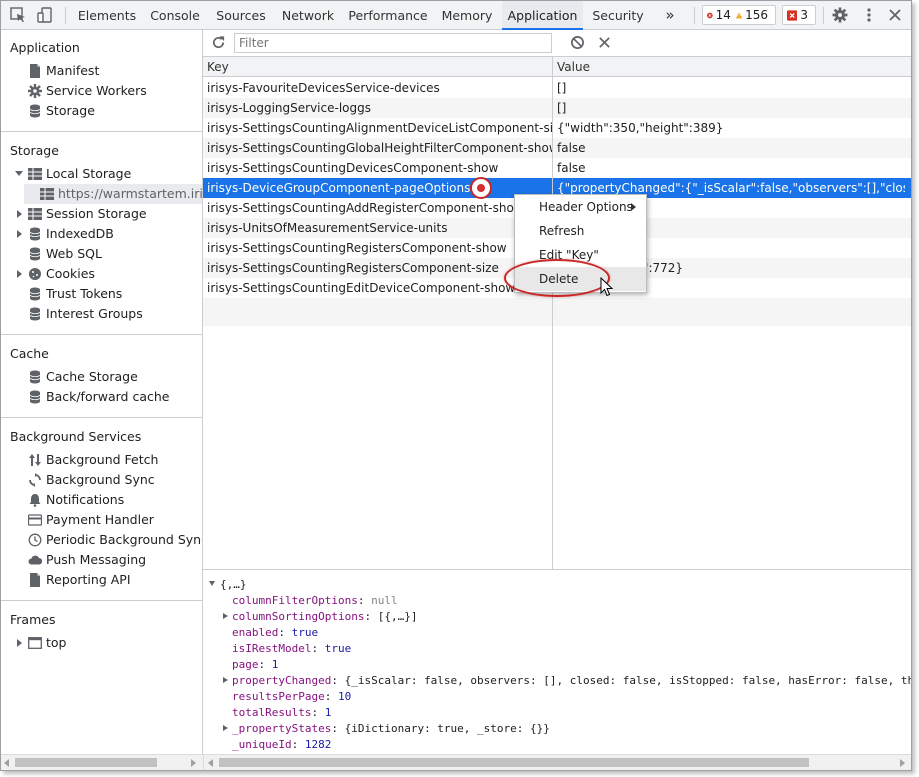  Describe the element at coordinates (255, 664) in the screenshot. I see `preview-property: page: 1` at that location.